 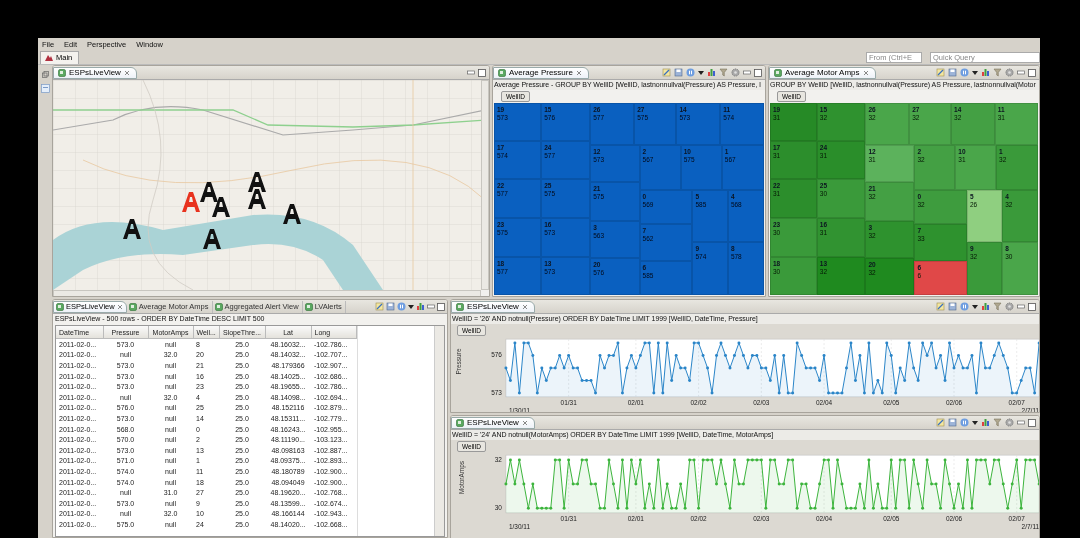 I want to click on tab: Average Motor Amps, so click(x=822, y=72).